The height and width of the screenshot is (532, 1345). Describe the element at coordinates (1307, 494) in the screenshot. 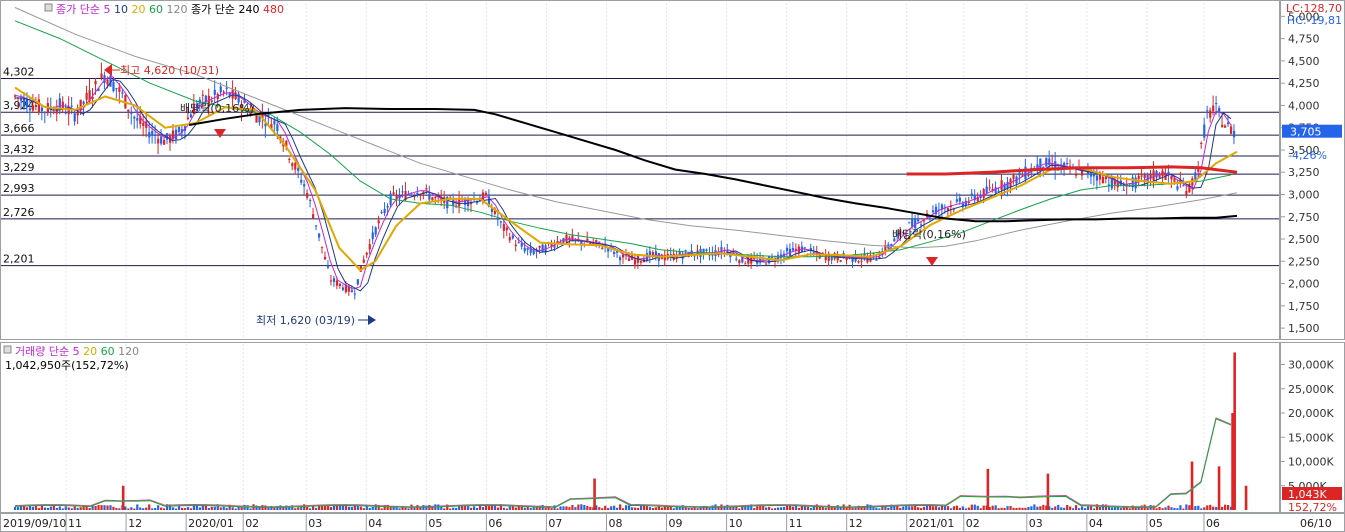

I see `volume-badge-value: 1,043K` at that location.